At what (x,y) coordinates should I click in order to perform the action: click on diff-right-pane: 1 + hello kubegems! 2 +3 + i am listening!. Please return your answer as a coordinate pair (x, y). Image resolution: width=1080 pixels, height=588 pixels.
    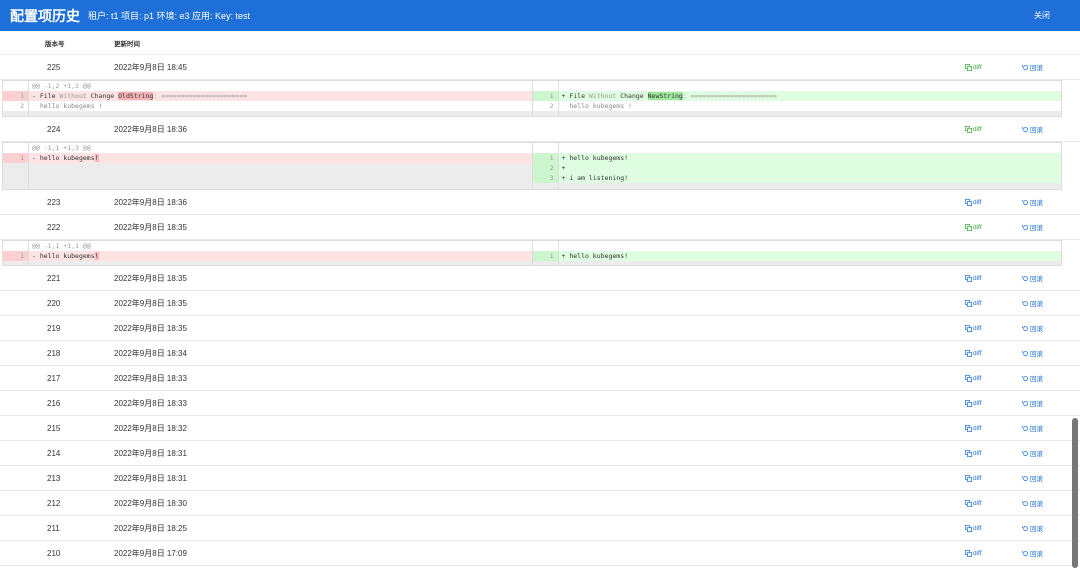
    Looking at the image, I should click on (796, 166).